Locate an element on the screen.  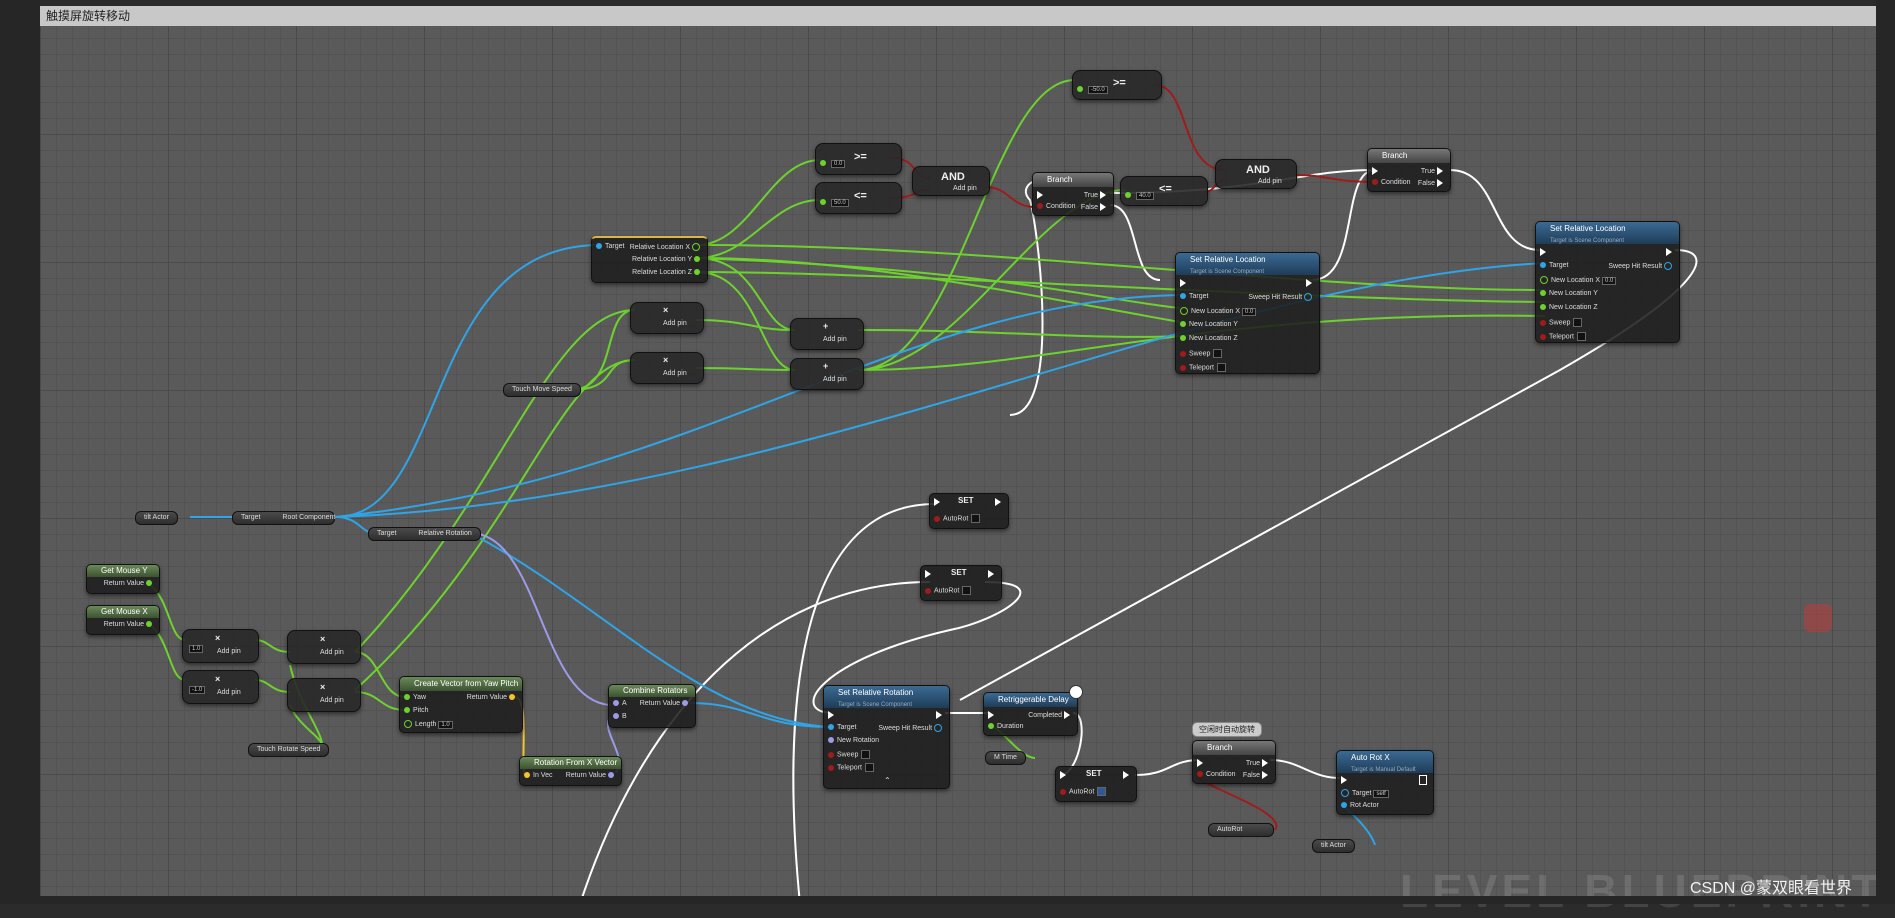
compare-le-node-2: <= 40.0 is located at coordinates (1164, 191).